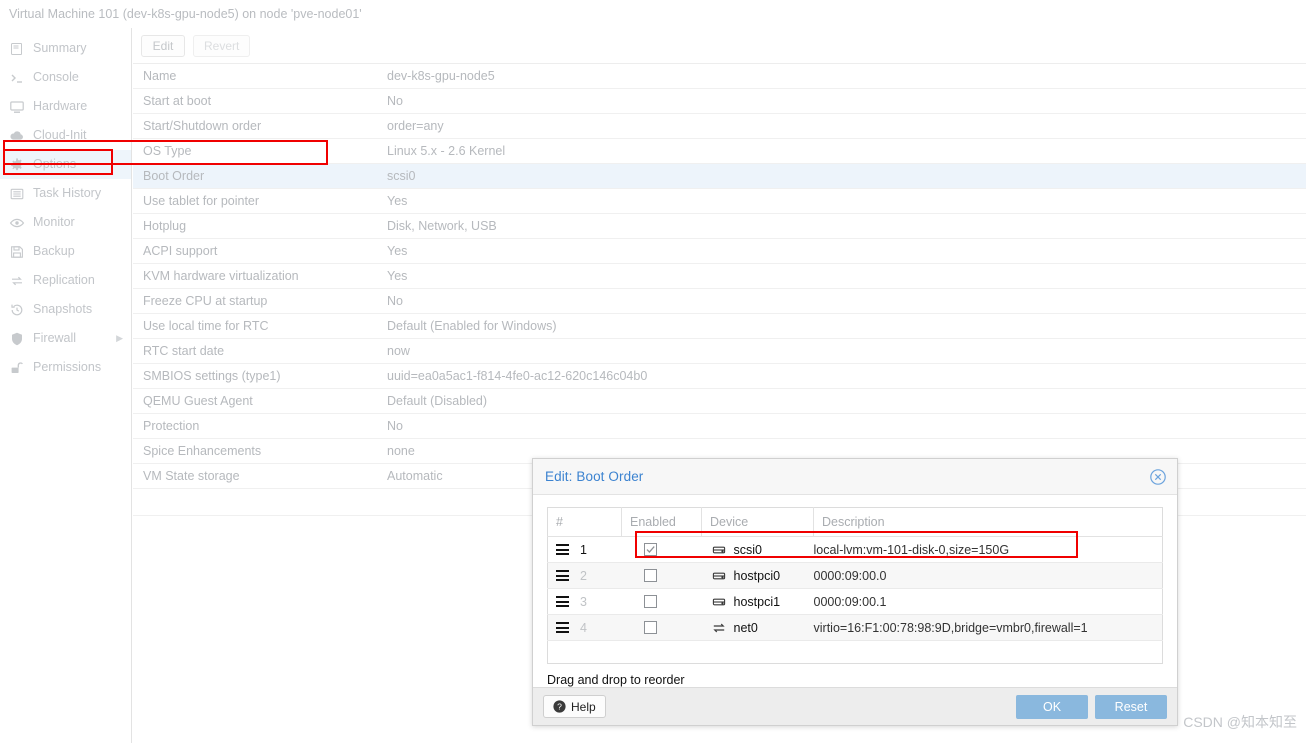  I want to click on table-row: 2 hostpci0 0000:09:00.0, so click(855, 575).